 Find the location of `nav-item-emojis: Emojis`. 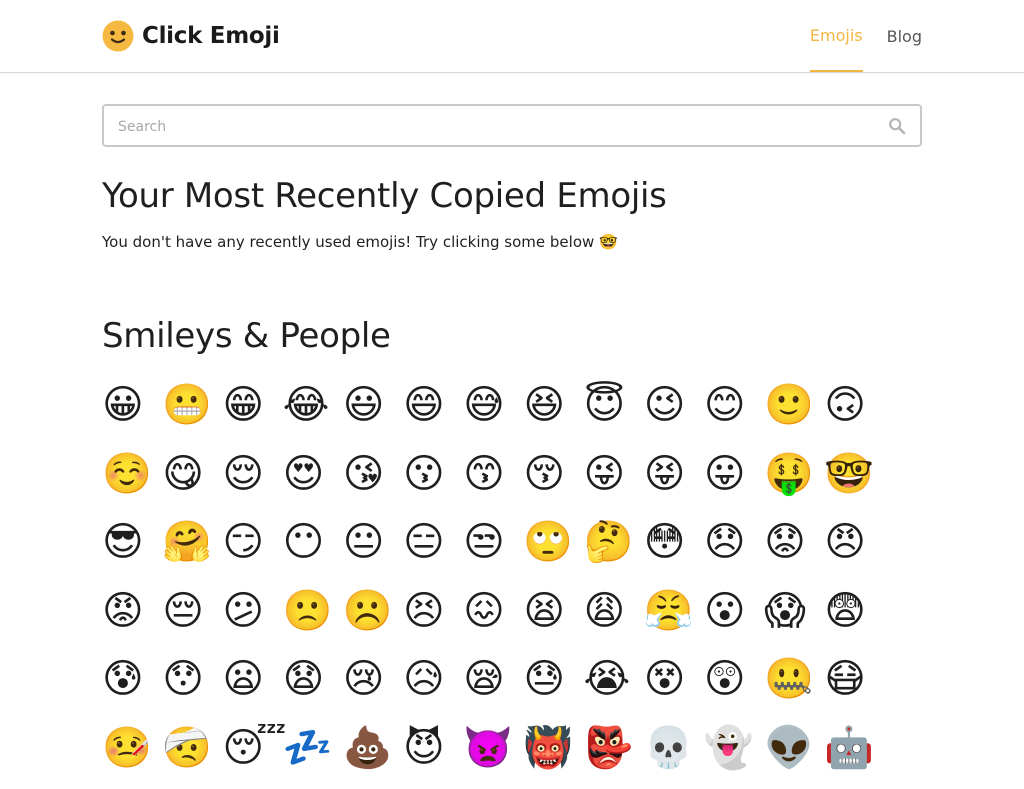

nav-item-emojis: Emojis is located at coordinates (836, 36).